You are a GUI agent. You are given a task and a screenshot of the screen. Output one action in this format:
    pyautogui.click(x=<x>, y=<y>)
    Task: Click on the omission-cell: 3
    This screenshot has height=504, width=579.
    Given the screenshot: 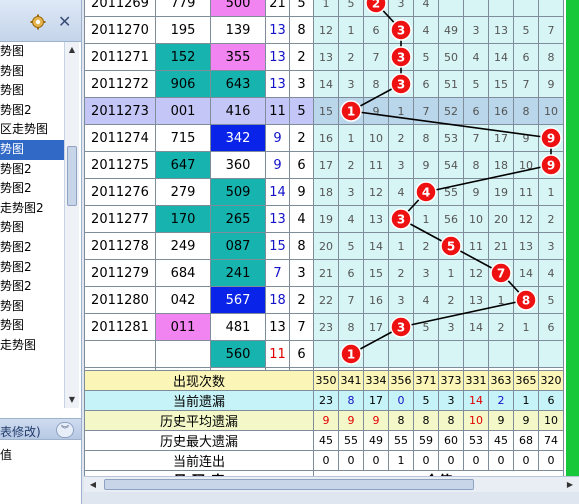 What is the action you would take?
    pyautogui.click(x=551, y=246)
    